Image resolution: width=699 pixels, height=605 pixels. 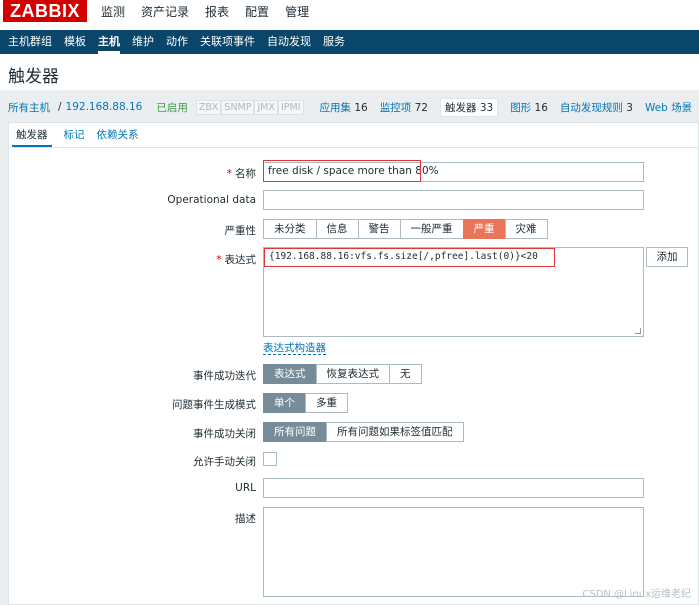 I want to click on menu-monitoring: 监测, so click(x=113, y=11).